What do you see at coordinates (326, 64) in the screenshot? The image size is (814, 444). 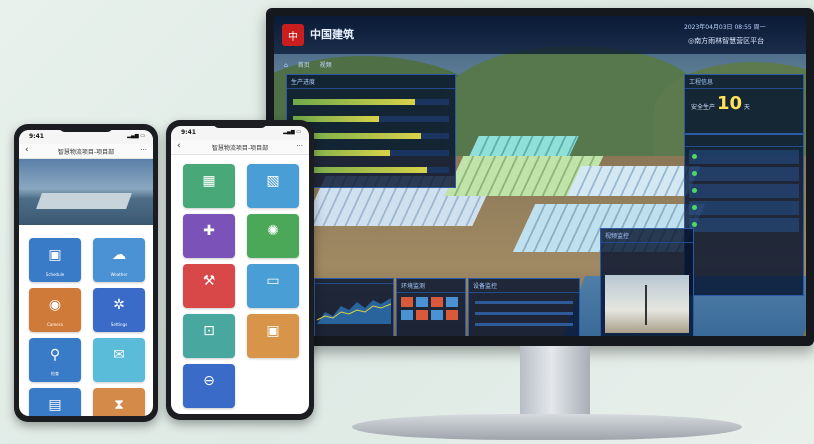 I see `subnav-tab: 视频` at bounding box center [326, 64].